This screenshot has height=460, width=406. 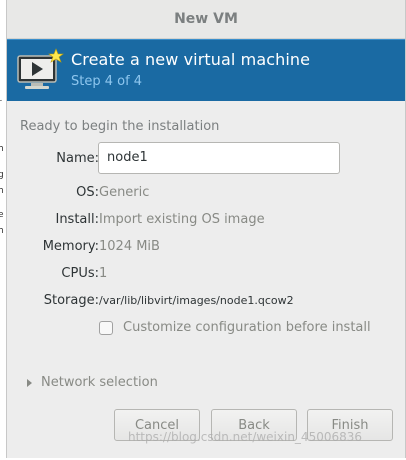 What do you see at coordinates (103, 273) in the screenshot?
I see `cpus-value: 1` at bounding box center [103, 273].